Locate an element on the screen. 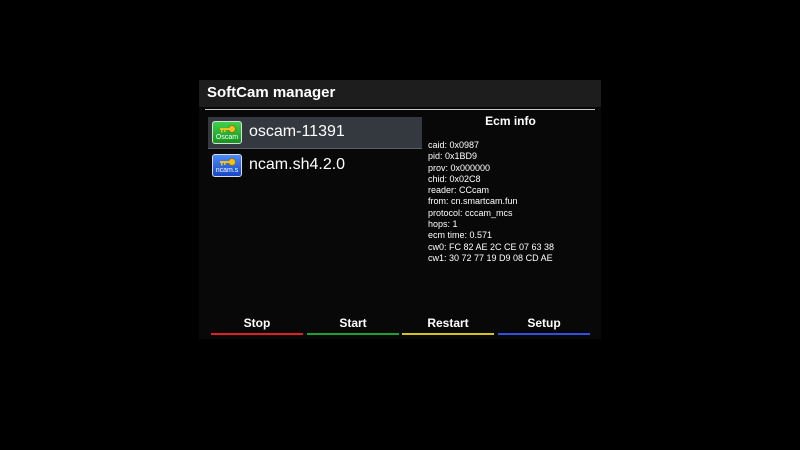 The image size is (800, 450). setup-button-label: Setup is located at coordinates (544, 323).